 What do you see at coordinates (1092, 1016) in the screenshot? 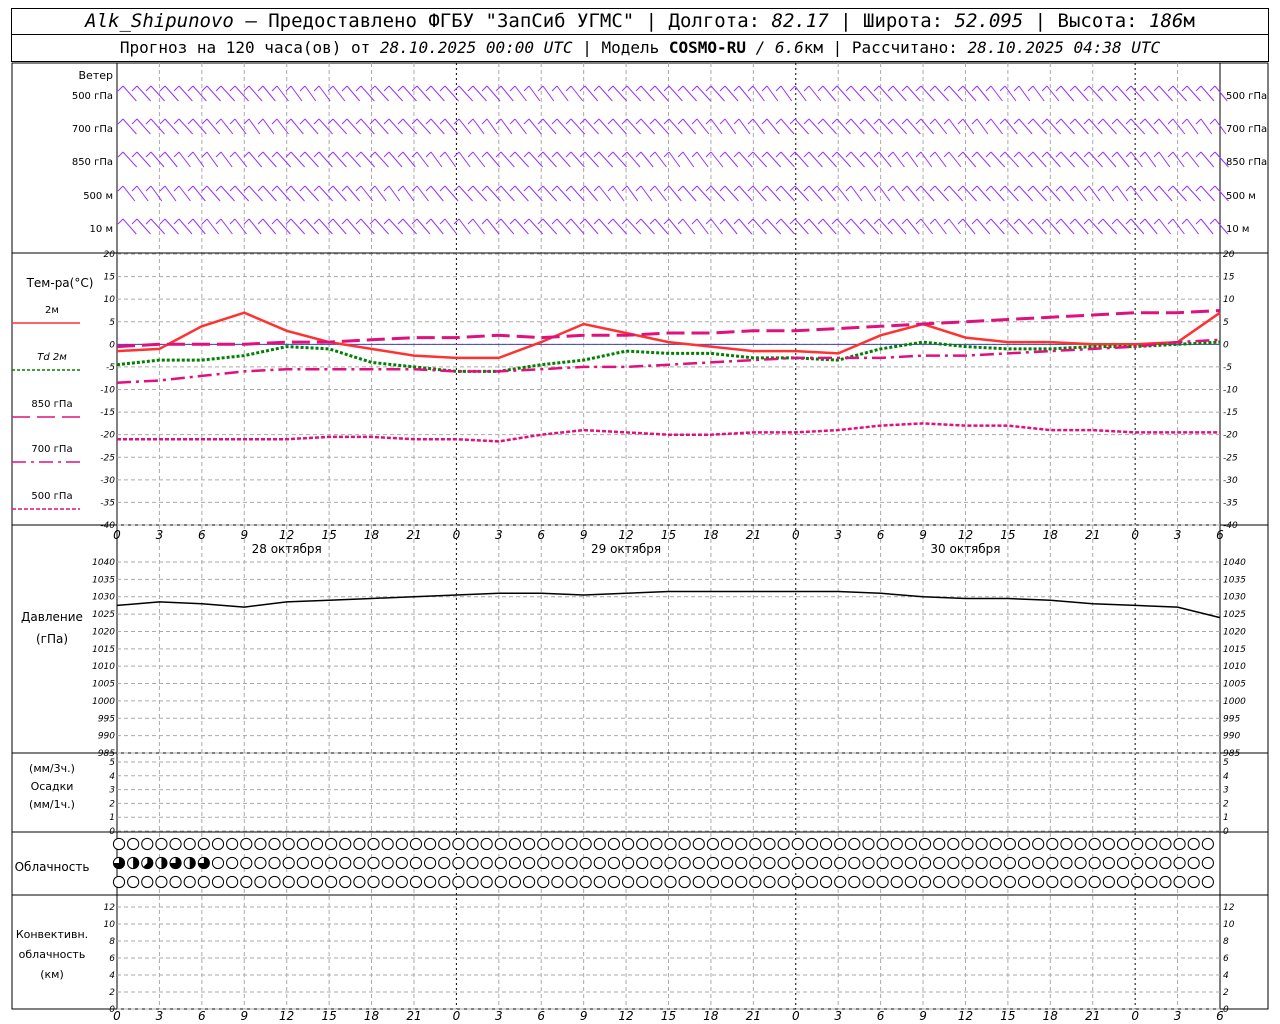
I see `hour-tick-label-bottom: 21` at bounding box center [1092, 1016].